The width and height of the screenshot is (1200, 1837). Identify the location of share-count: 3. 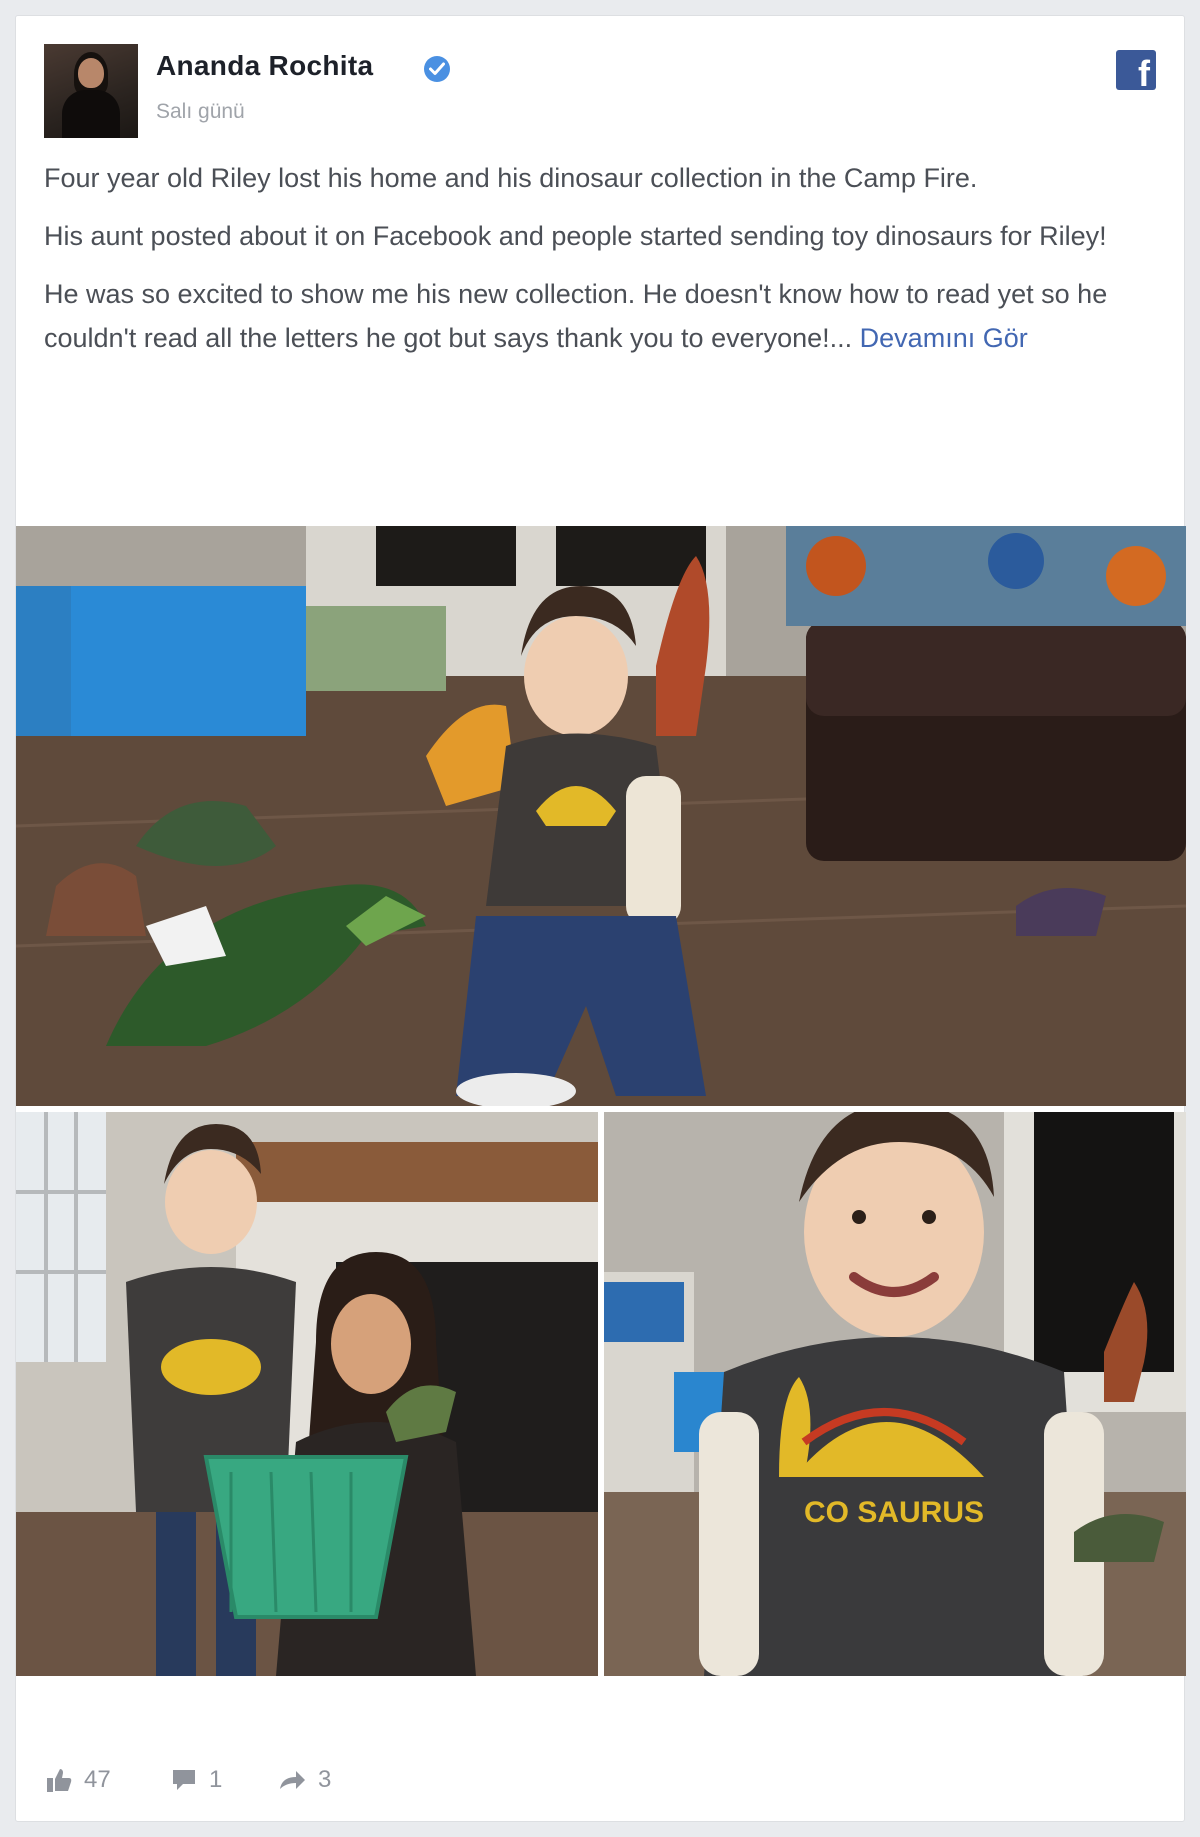
(304, 1780).